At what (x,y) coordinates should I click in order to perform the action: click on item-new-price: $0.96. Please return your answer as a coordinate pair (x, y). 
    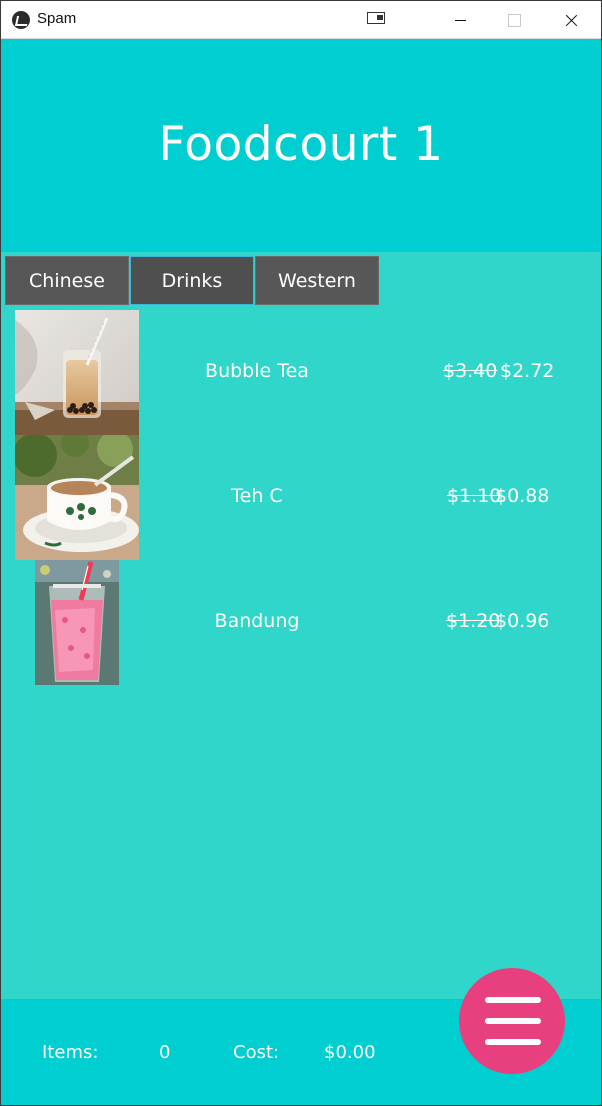
    Looking at the image, I should click on (522, 621).